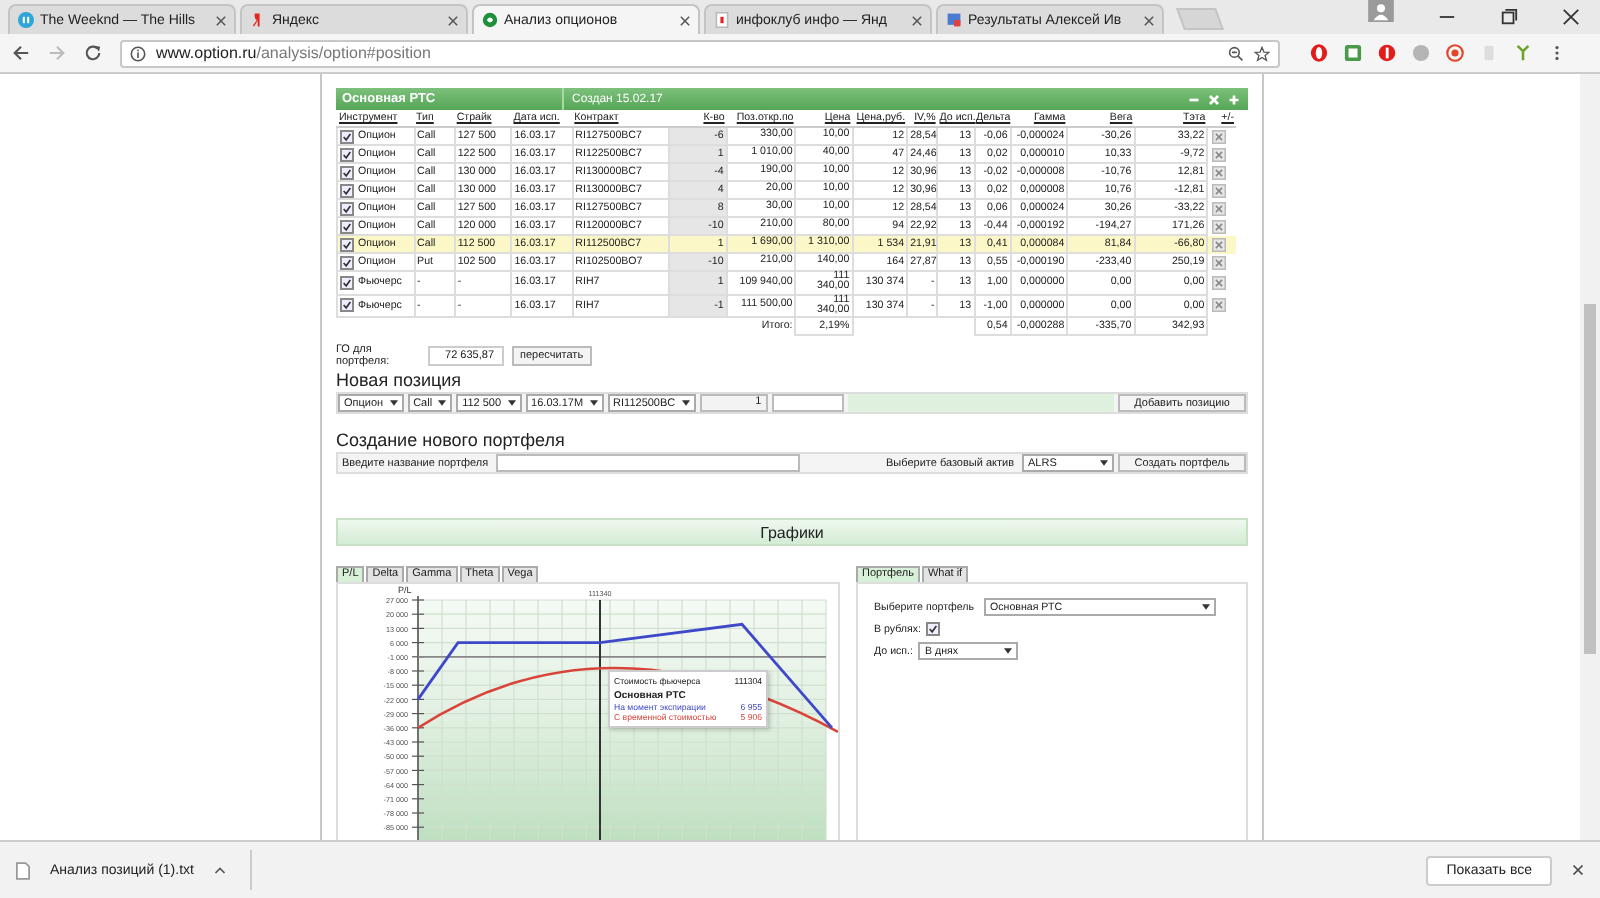 Image resolution: width=1600 pixels, height=898 pixels. I want to click on document-icon, so click(954, 20).